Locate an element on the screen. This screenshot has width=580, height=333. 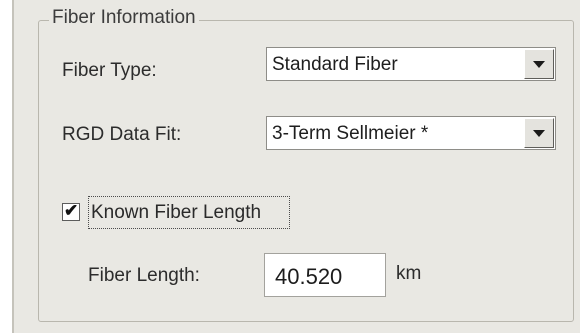
known-fiber-length-checkbox: ✔ is located at coordinates (71, 211).